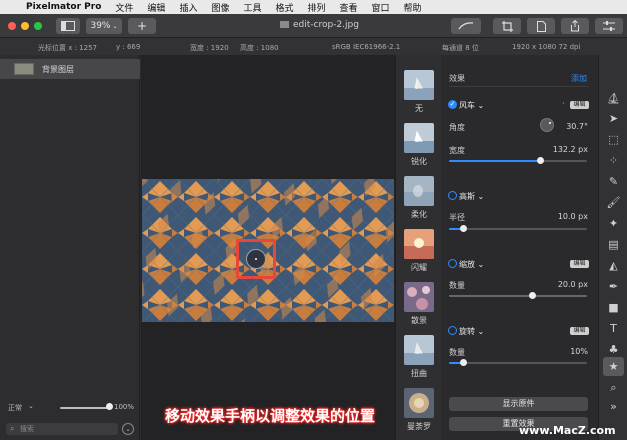  Describe the element at coordinates (12, 26) in the screenshot. I see `close-window-button` at that location.